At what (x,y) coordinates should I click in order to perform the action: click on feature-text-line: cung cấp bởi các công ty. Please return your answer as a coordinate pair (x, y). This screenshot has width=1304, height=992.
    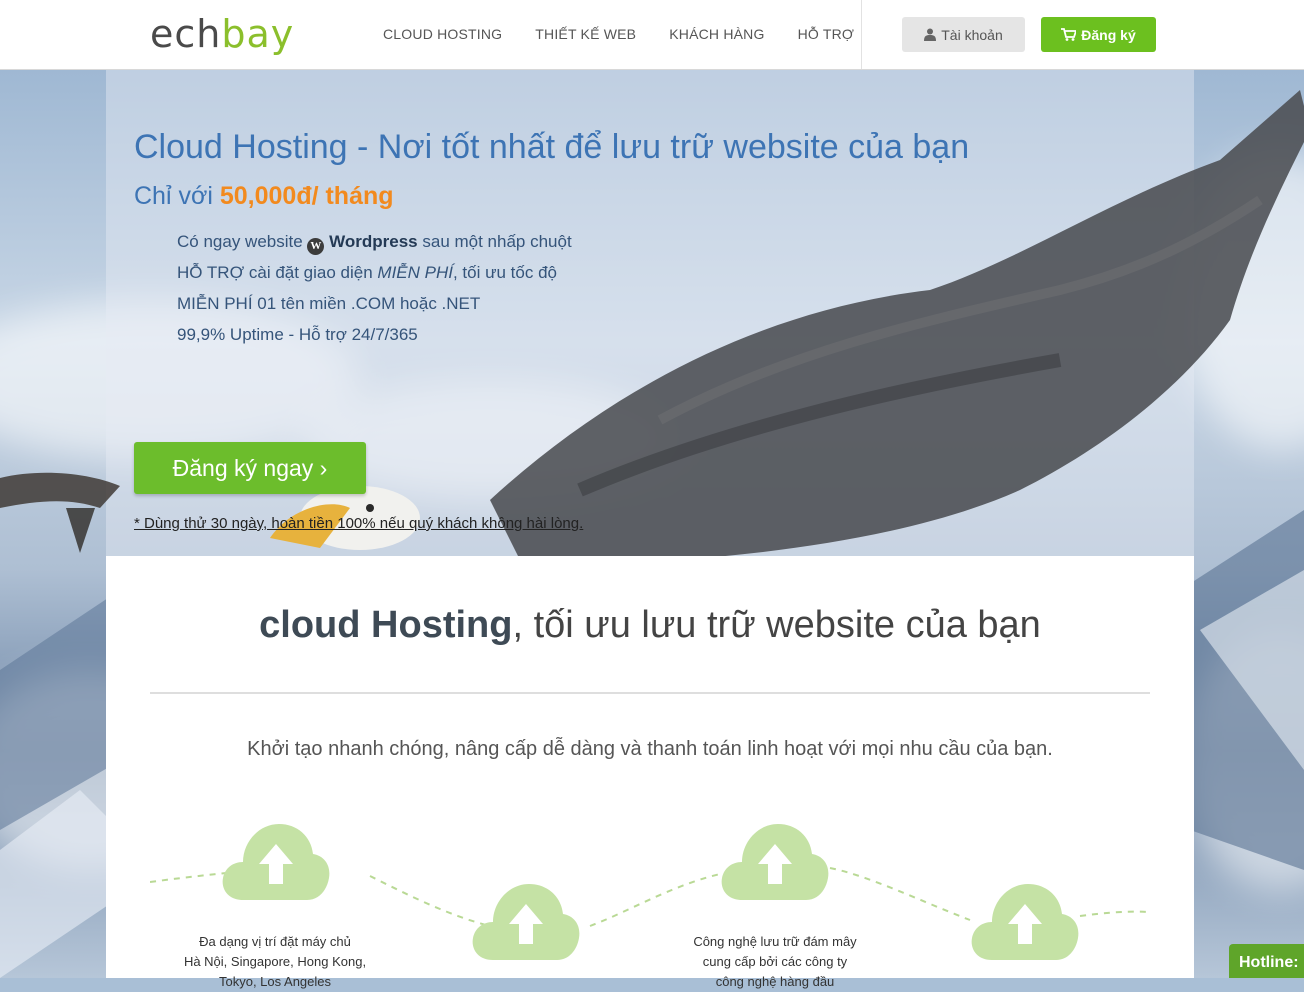
    Looking at the image, I should click on (775, 961).